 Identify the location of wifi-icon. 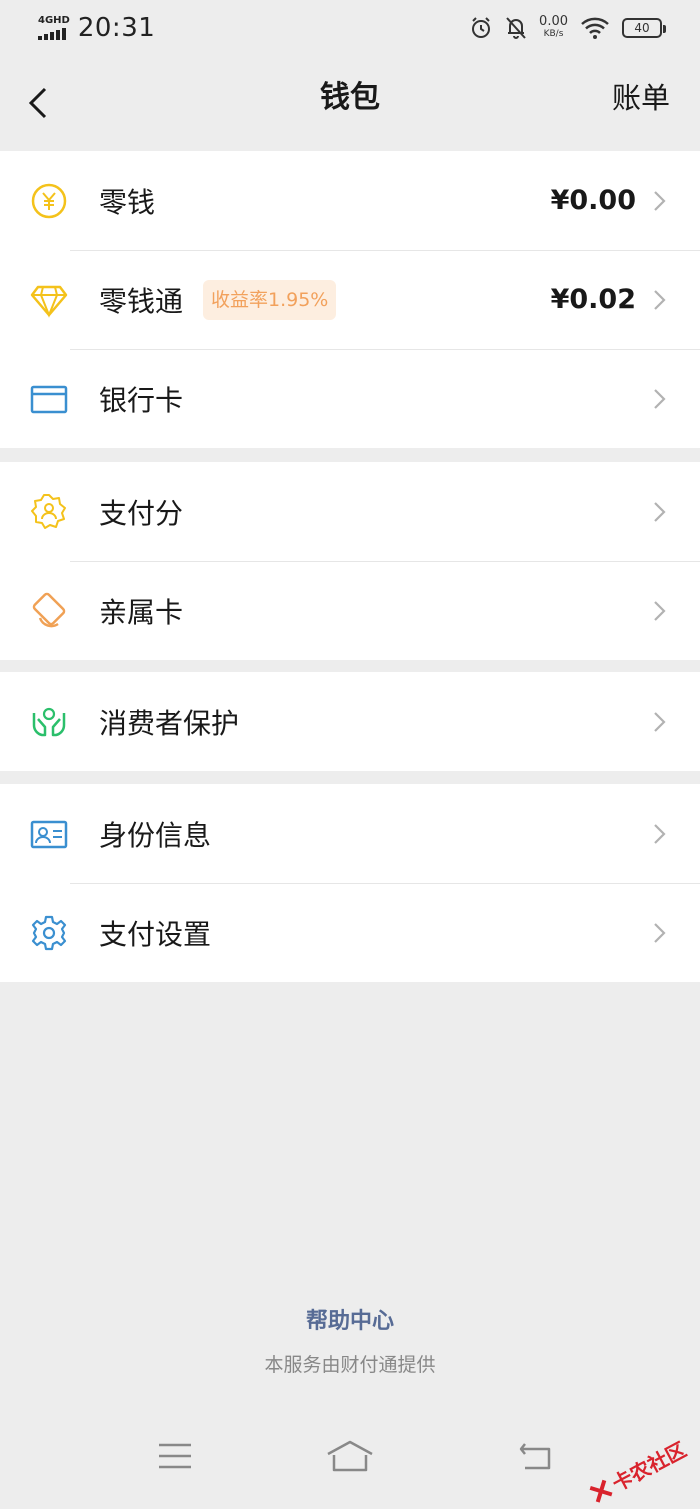
(595, 28).